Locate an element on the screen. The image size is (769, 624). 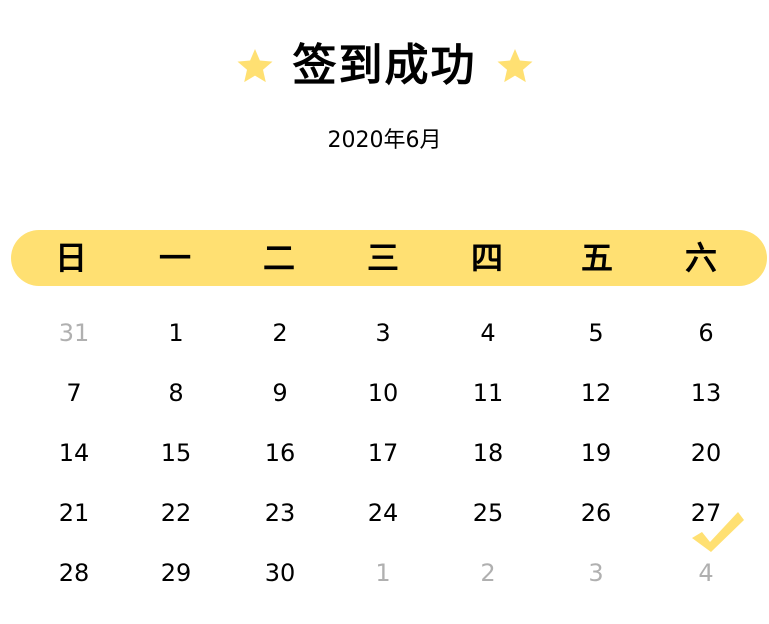
calendar-day: 15 is located at coordinates (176, 453).